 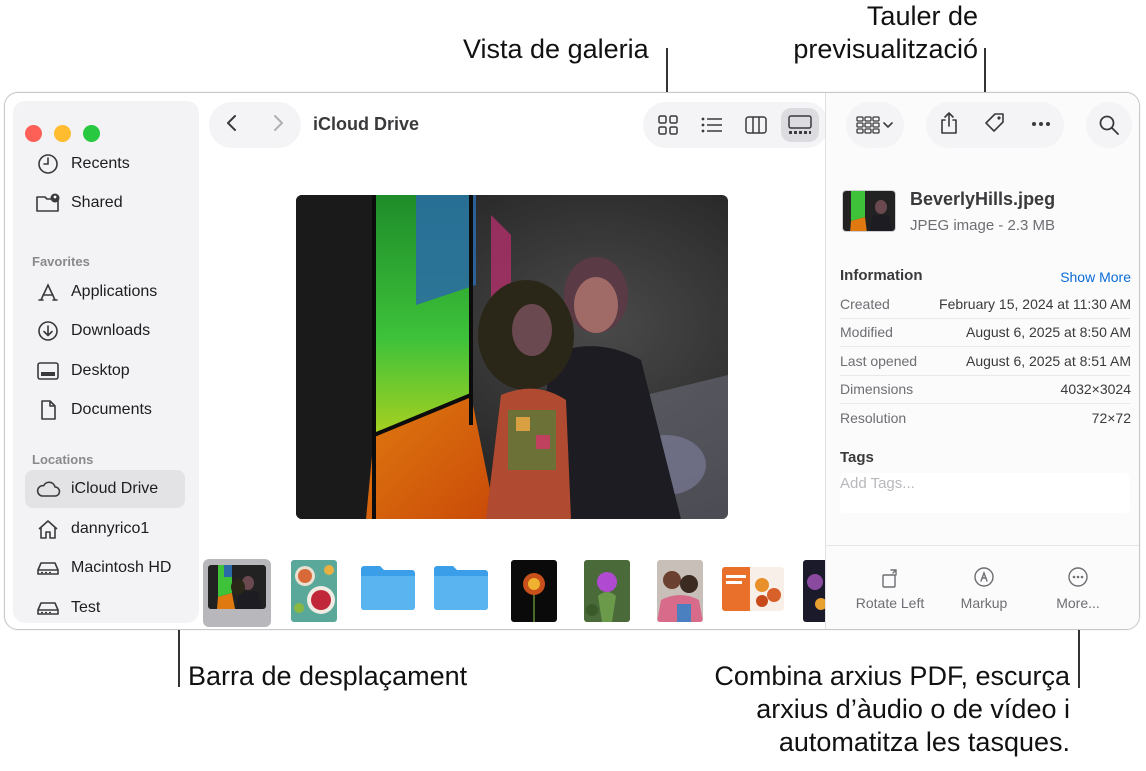 I want to click on ellipsis-icon, so click(x=1041, y=124).